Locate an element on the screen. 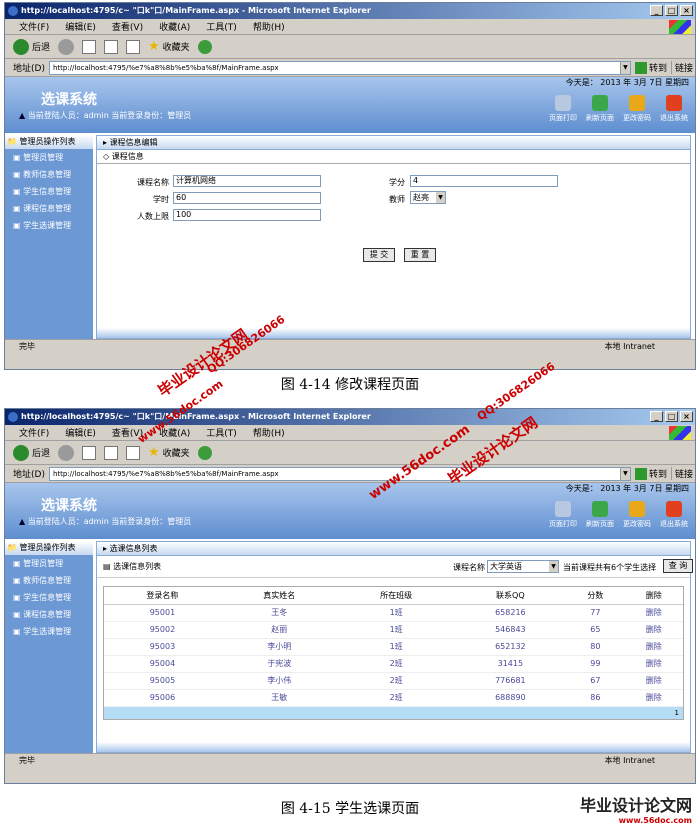  cell-class: 2班 is located at coordinates (396, 681).